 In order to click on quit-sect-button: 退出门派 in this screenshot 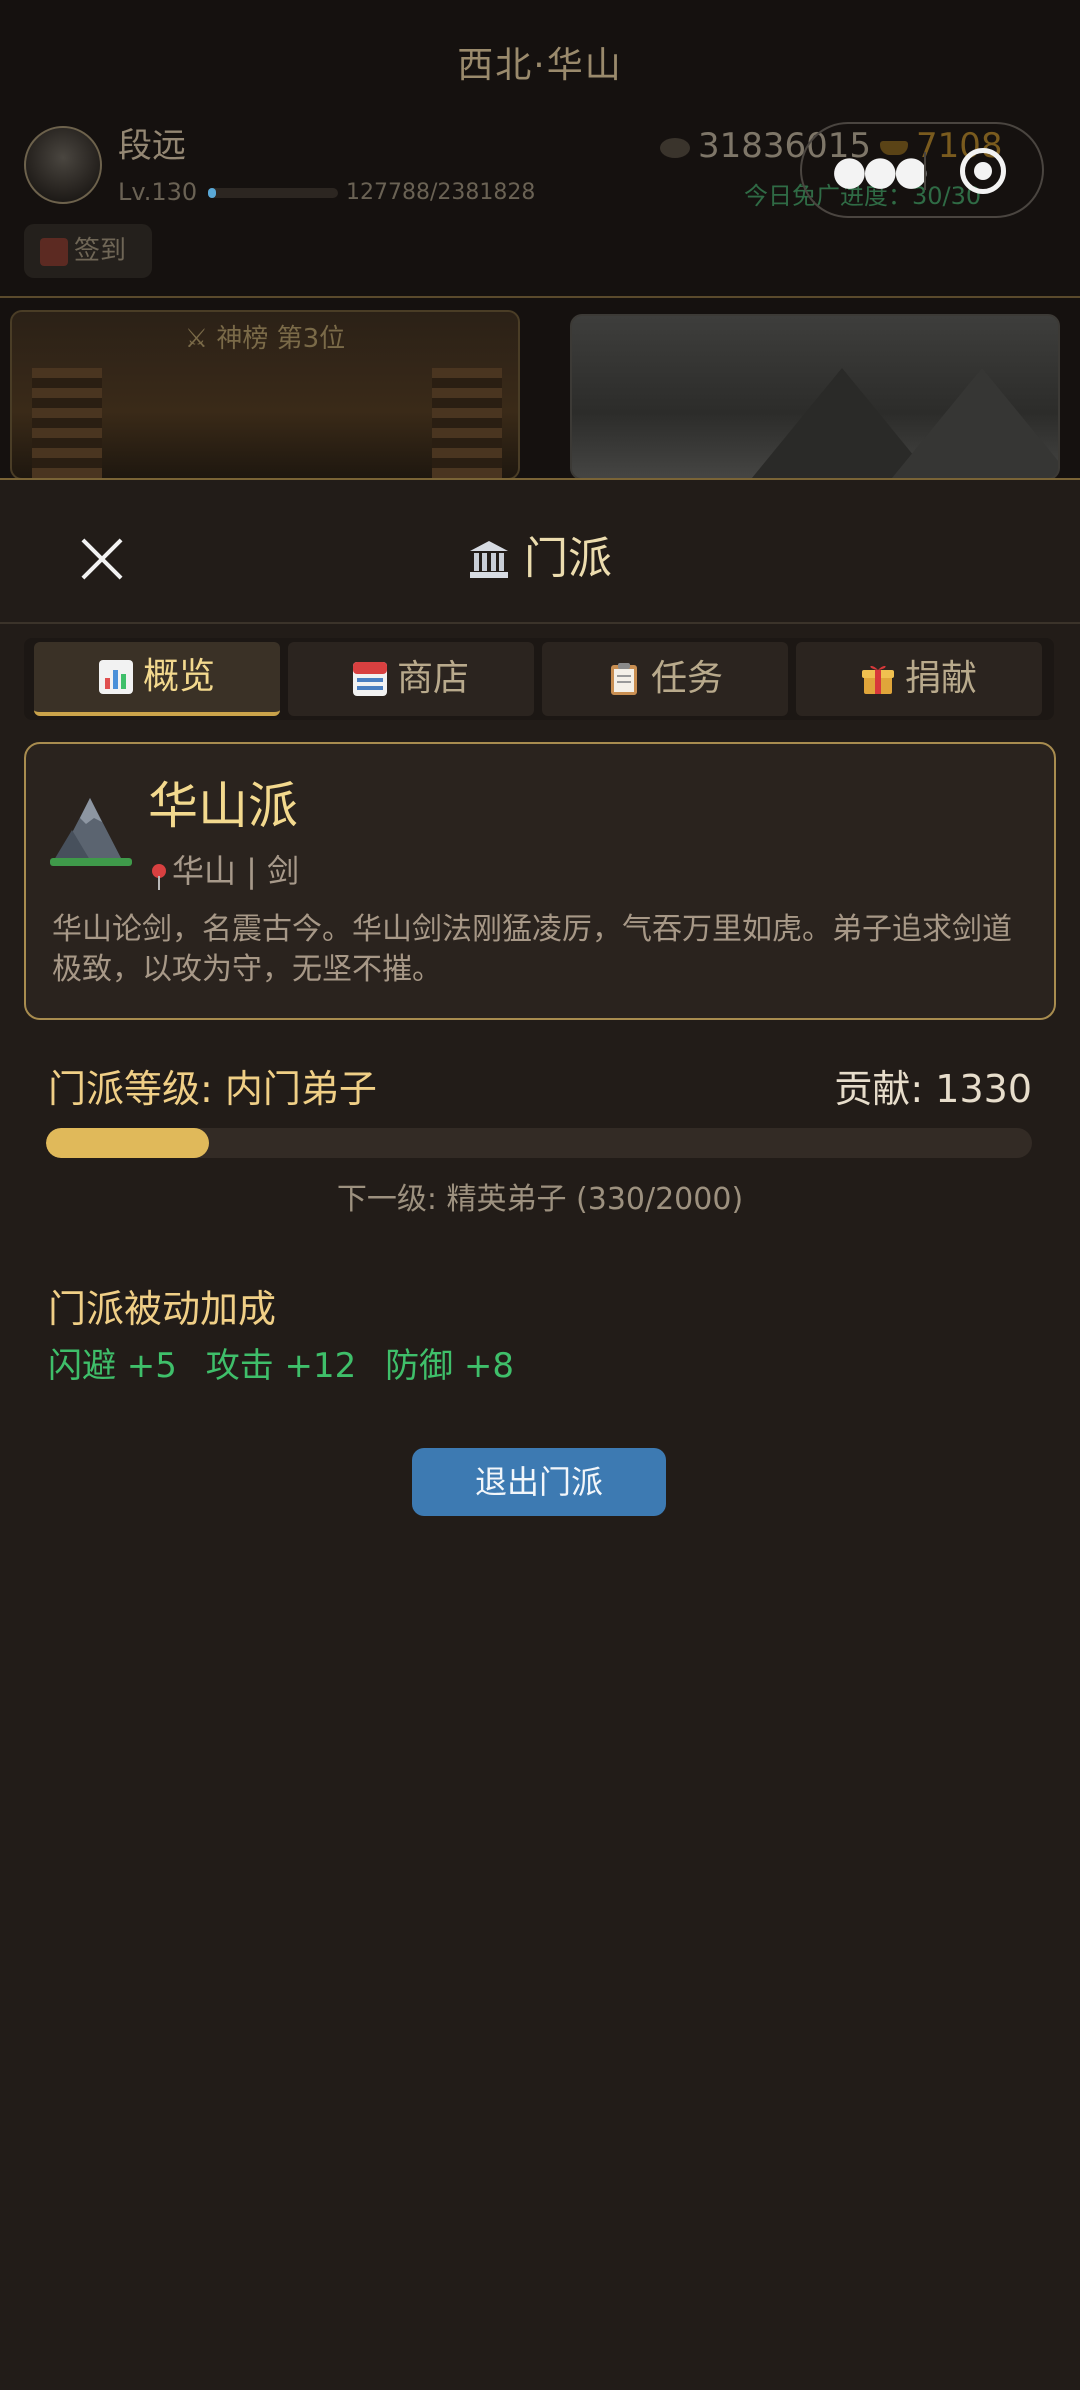, I will do `click(539, 1482)`.